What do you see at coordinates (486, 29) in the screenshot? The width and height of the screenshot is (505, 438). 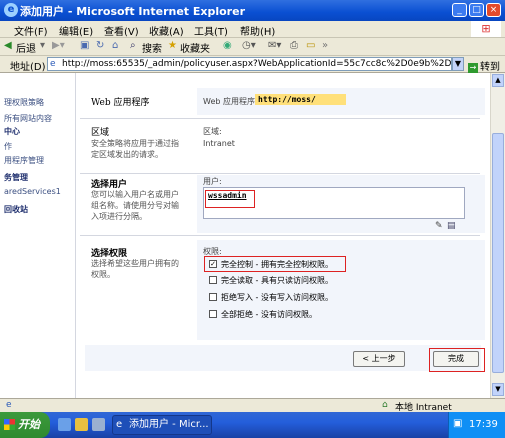 I see `windows-logo-icon: ⊞` at bounding box center [486, 29].